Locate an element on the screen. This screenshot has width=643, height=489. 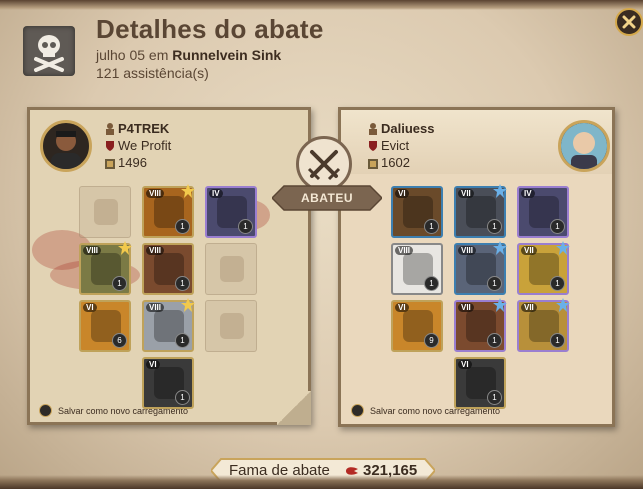
crossed-swords-icon is located at coordinates (324, 164).